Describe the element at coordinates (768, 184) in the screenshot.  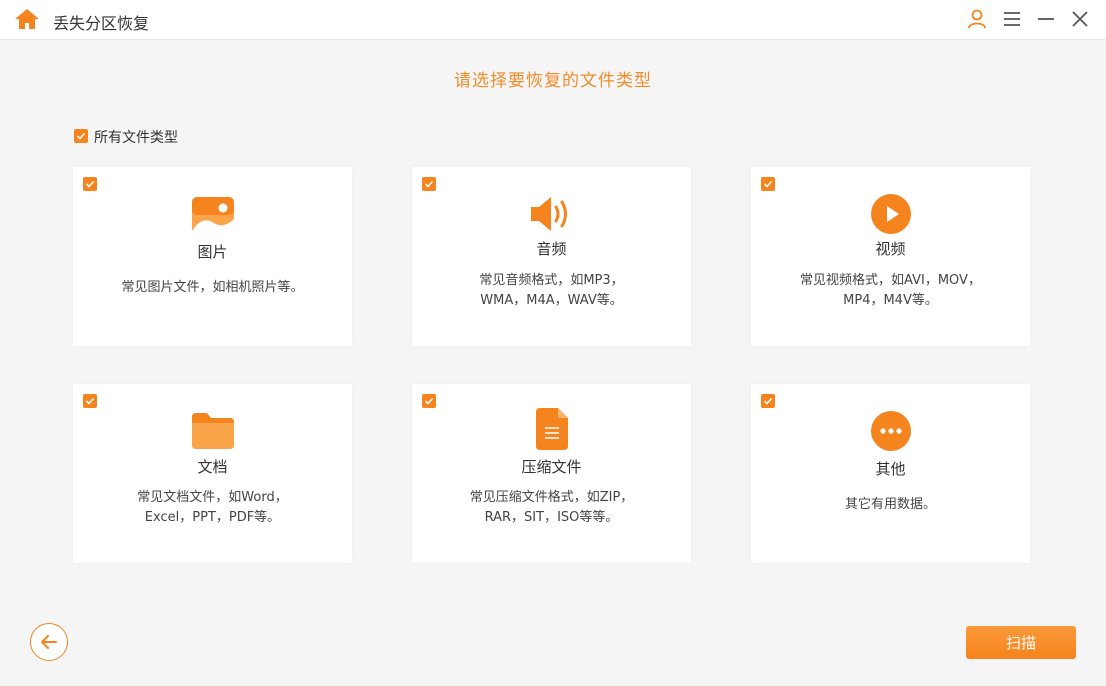
I see `video-checkbox` at that location.